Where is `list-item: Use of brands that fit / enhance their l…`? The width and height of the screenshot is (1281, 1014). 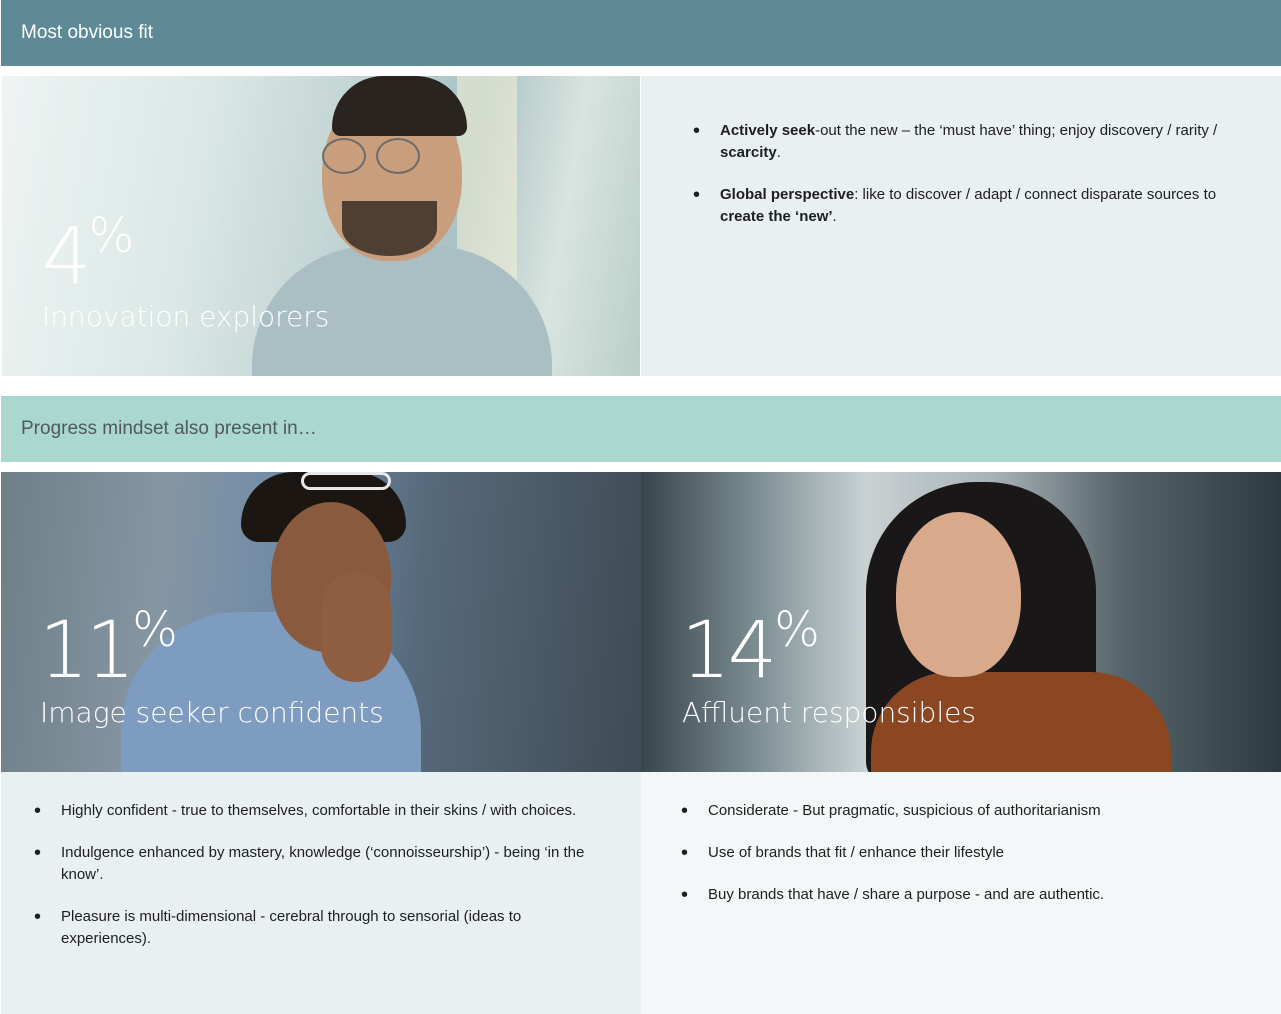
list-item: Use of brands that fit / enhance their l… is located at coordinates (961, 853).